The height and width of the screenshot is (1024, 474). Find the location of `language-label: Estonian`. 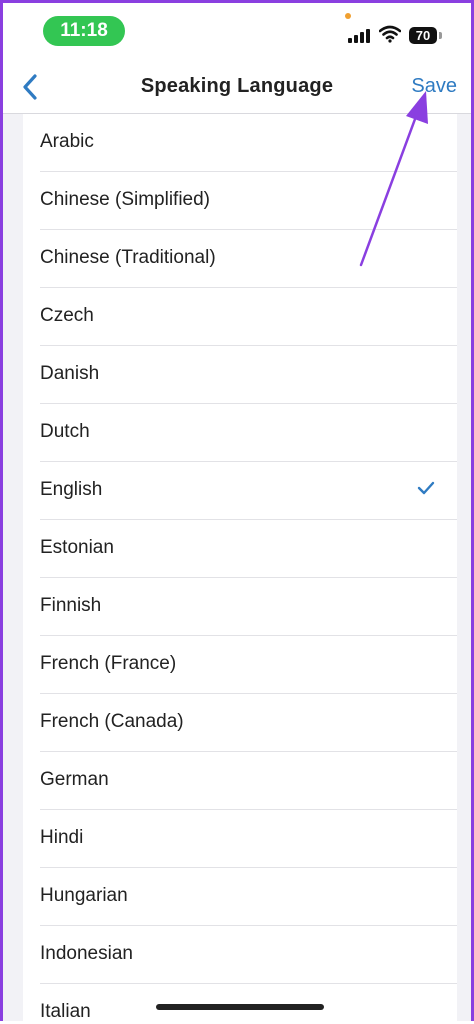

language-label: Estonian is located at coordinates (77, 547).